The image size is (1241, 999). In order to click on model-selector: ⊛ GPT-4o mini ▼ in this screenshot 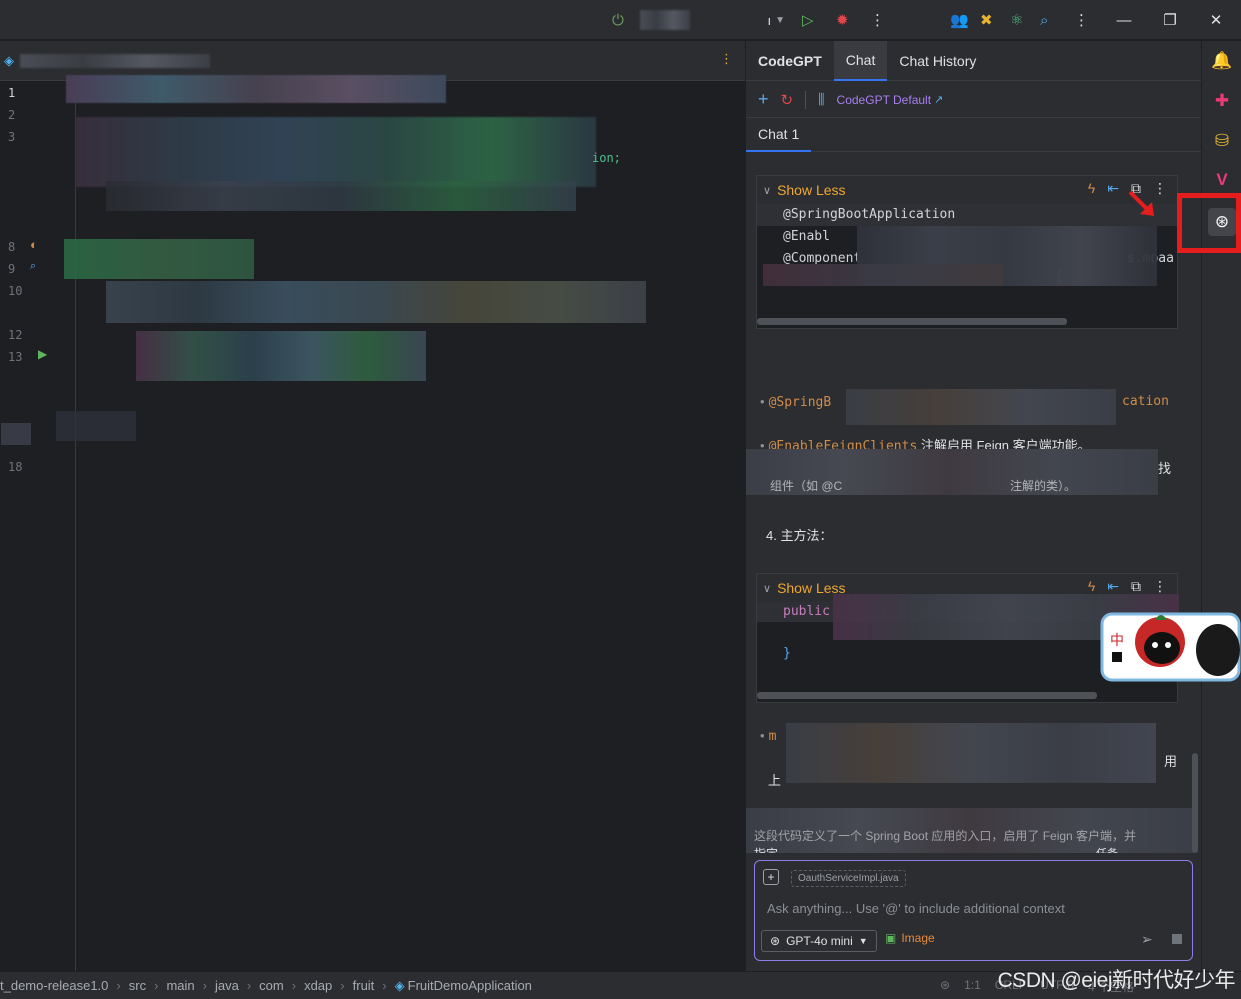, I will do `click(819, 941)`.